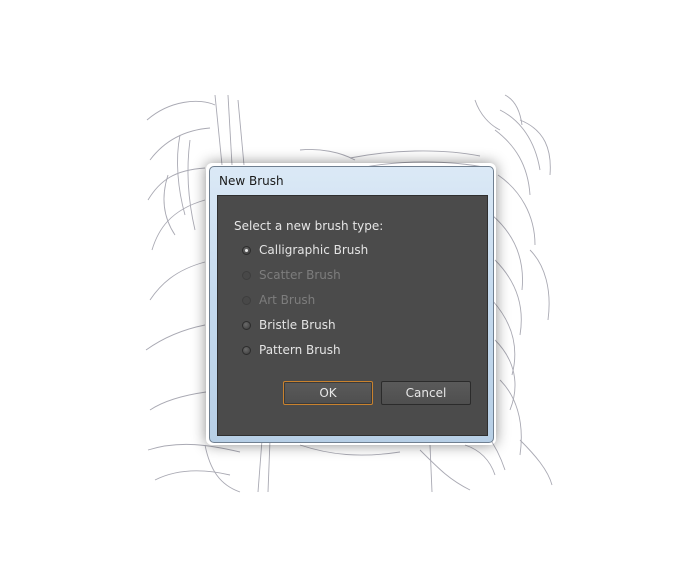 This screenshot has width=700, height=587. Describe the element at coordinates (309, 226) in the screenshot. I see `brush-type-prompt: Select a new brush type:` at that location.